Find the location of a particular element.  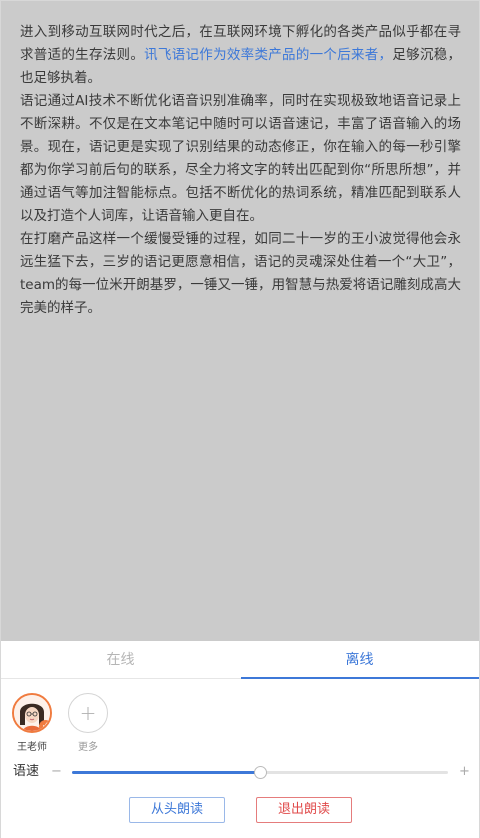

plus-icon: + is located at coordinates (88, 713).